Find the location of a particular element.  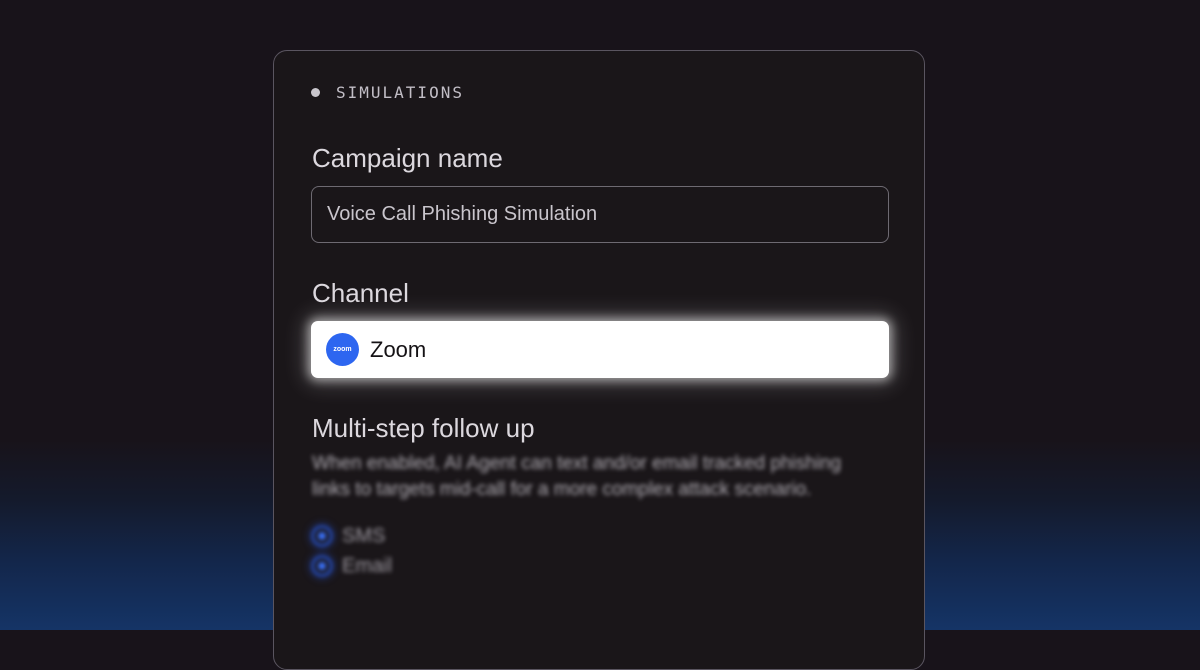

email-radio is located at coordinates (322, 566).